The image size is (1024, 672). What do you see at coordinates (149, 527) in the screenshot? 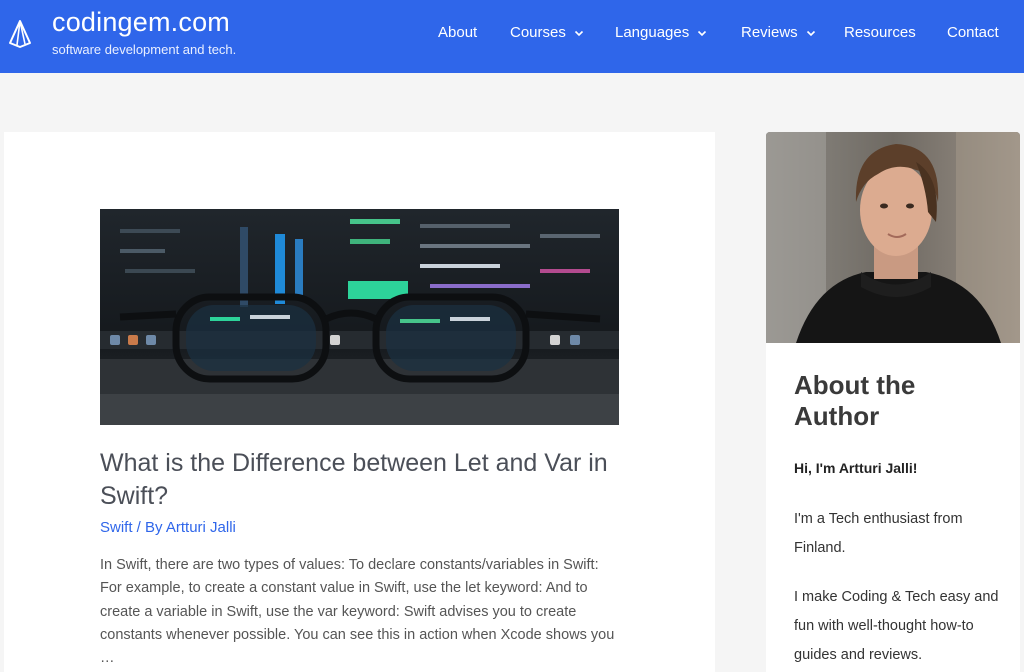
I see `meta-separator: / By` at bounding box center [149, 527].